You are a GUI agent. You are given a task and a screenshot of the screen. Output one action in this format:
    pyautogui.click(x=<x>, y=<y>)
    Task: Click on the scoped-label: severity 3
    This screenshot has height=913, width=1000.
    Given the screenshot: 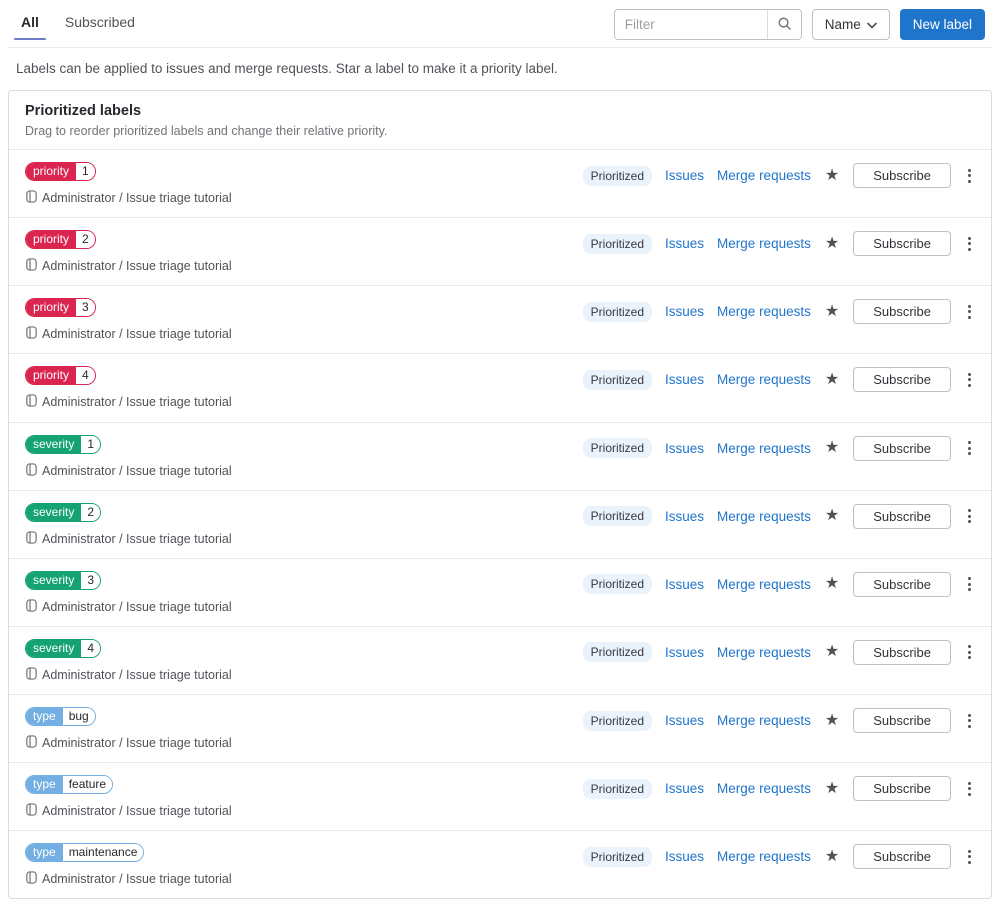 What is the action you would take?
    pyautogui.click(x=63, y=580)
    